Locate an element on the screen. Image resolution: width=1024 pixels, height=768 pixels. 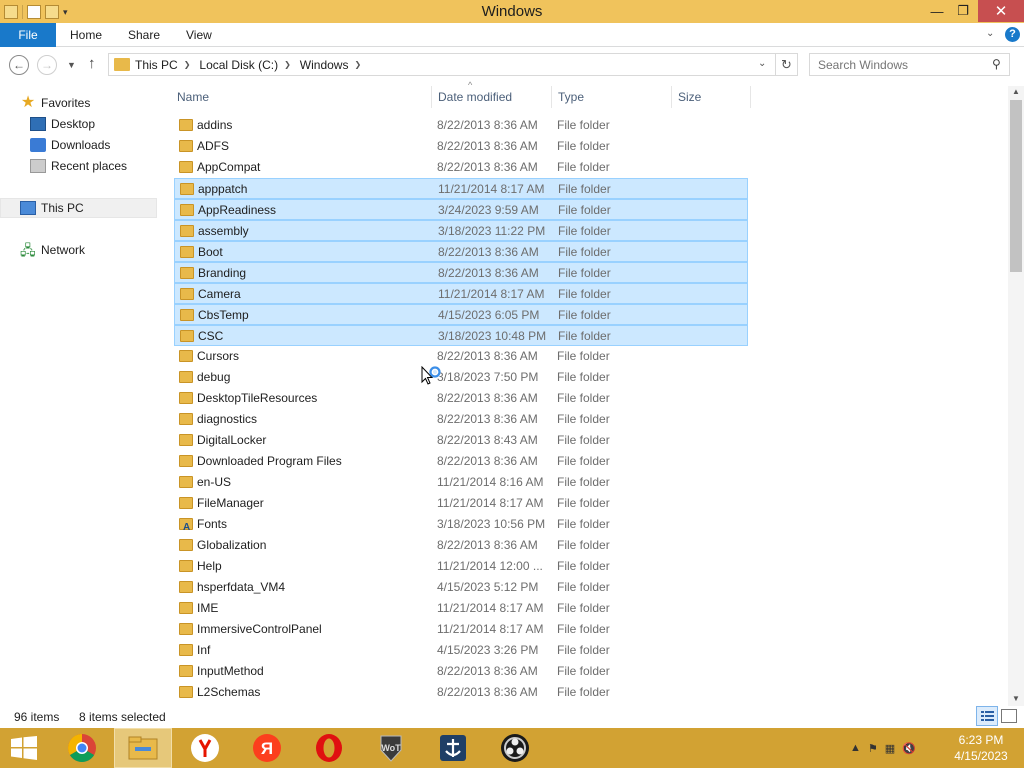
table-row: AppCompat 8/22/2013 8:36 AM File folder is located at coordinates (461, 167).